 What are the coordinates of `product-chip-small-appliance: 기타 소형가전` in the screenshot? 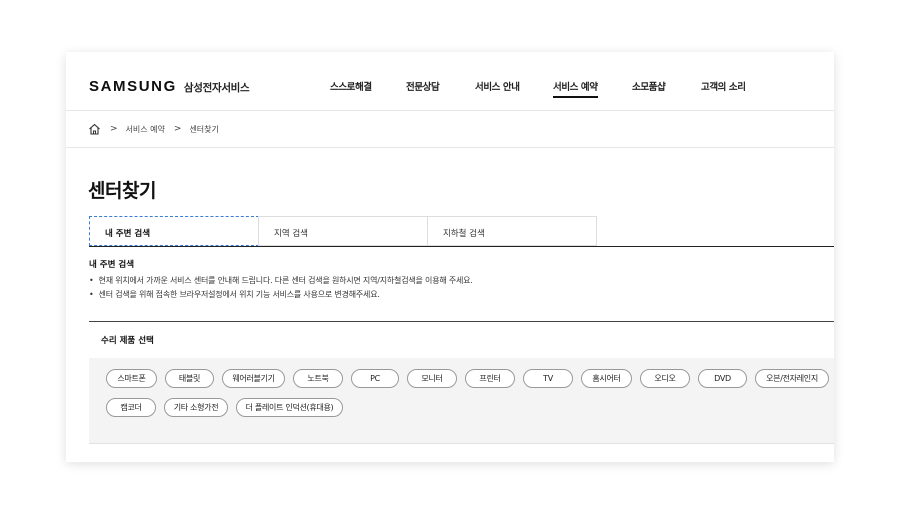 It's located at (196, 407).